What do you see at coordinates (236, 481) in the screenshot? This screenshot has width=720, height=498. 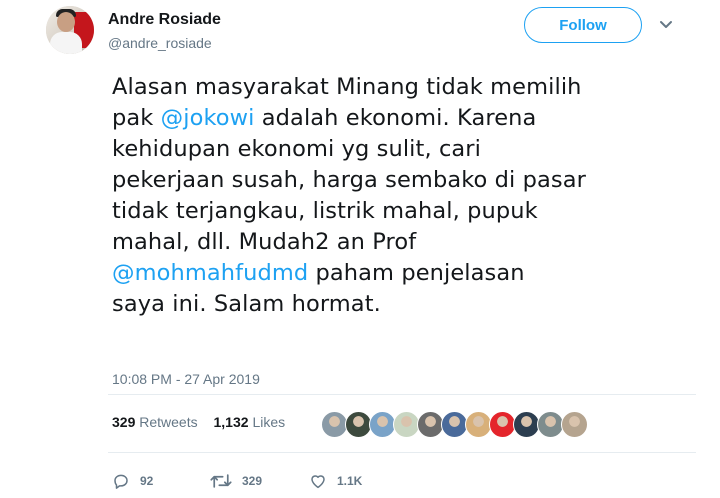 I see `retweet-button: 329` at bounding box center [236, 481].